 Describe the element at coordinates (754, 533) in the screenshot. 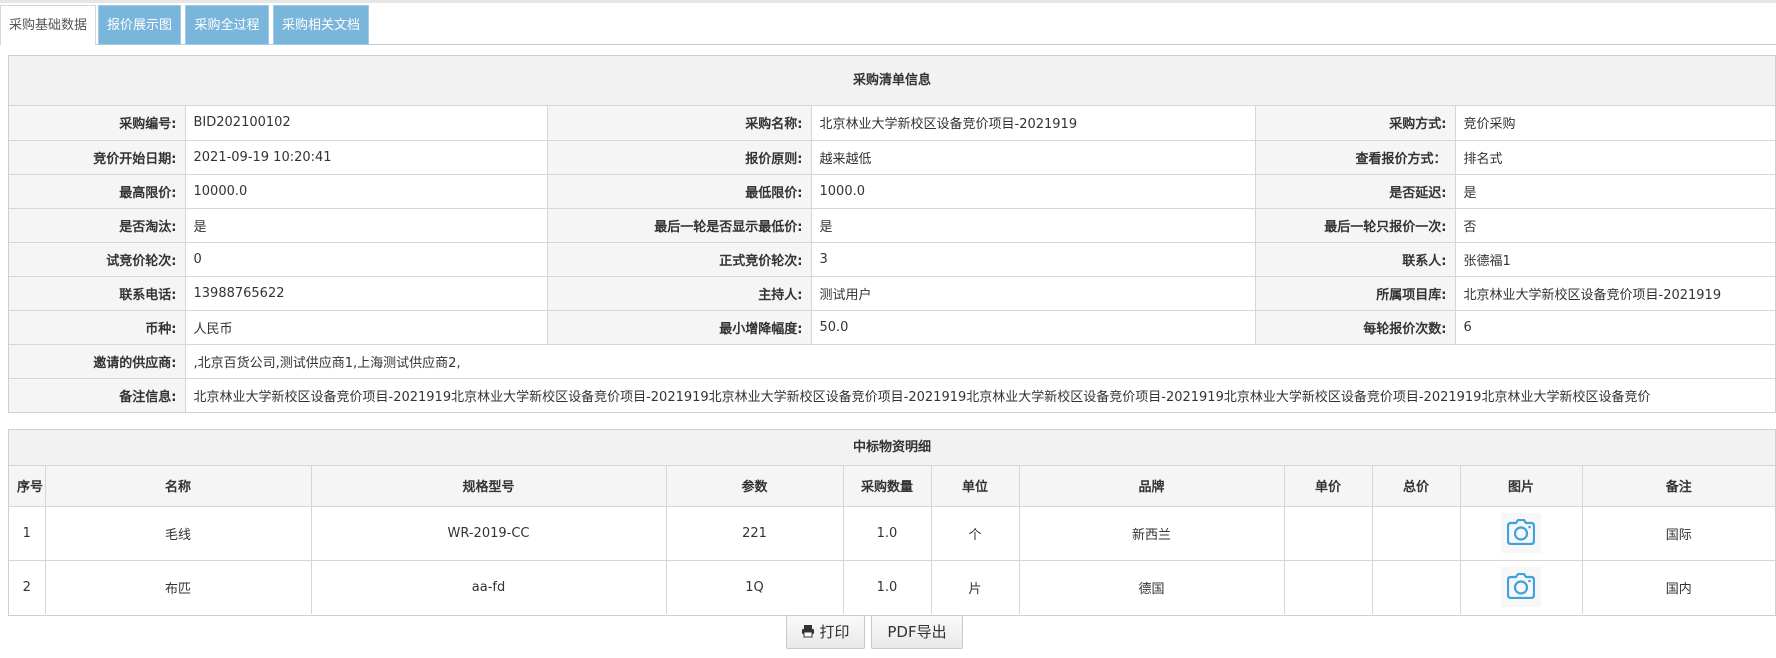

I see `table-cell: 221` at that location.